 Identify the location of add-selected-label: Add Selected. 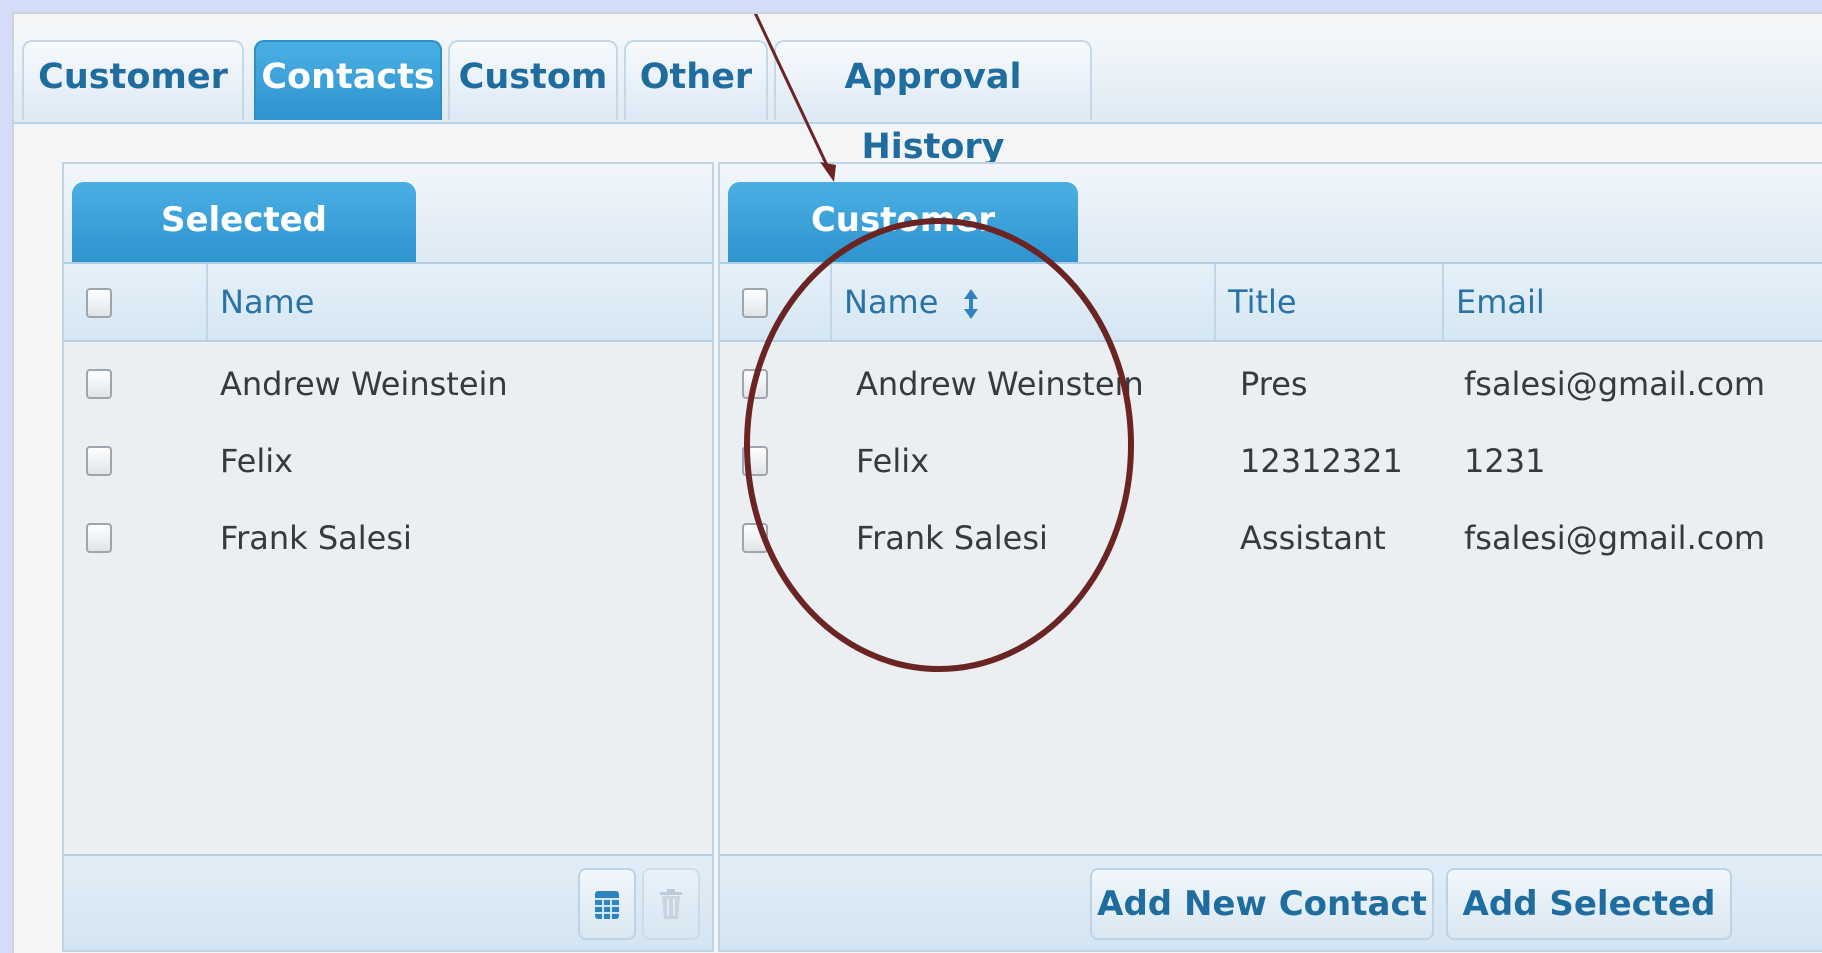
(1589, 904).